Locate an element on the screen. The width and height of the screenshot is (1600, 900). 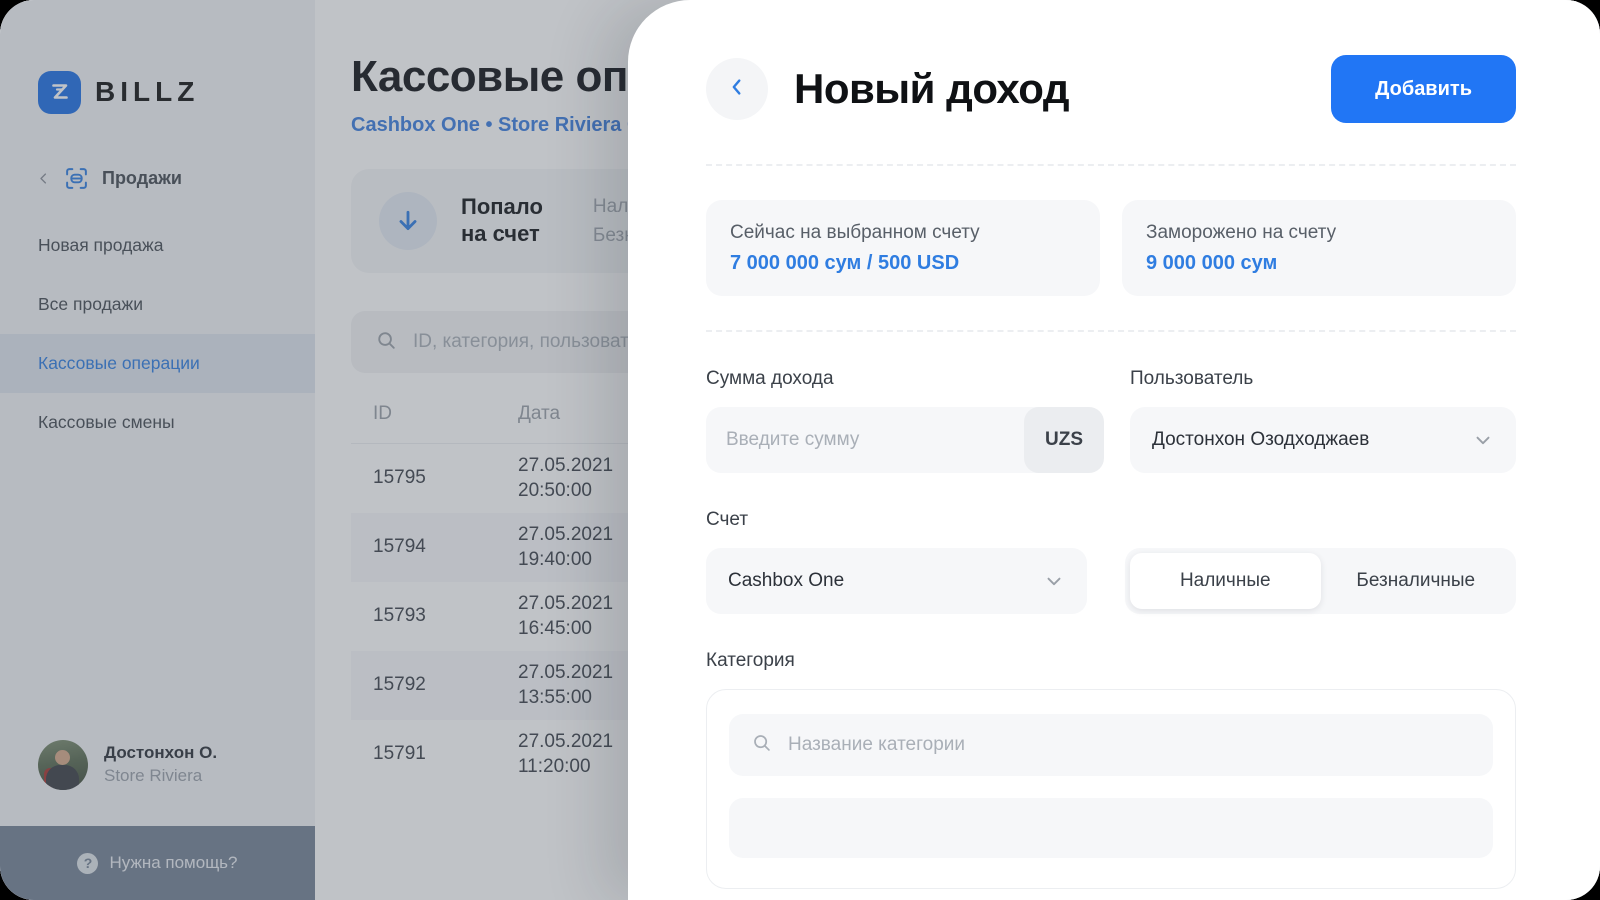
amount-label: Сумма дохода is located at coordinates (770, 378).